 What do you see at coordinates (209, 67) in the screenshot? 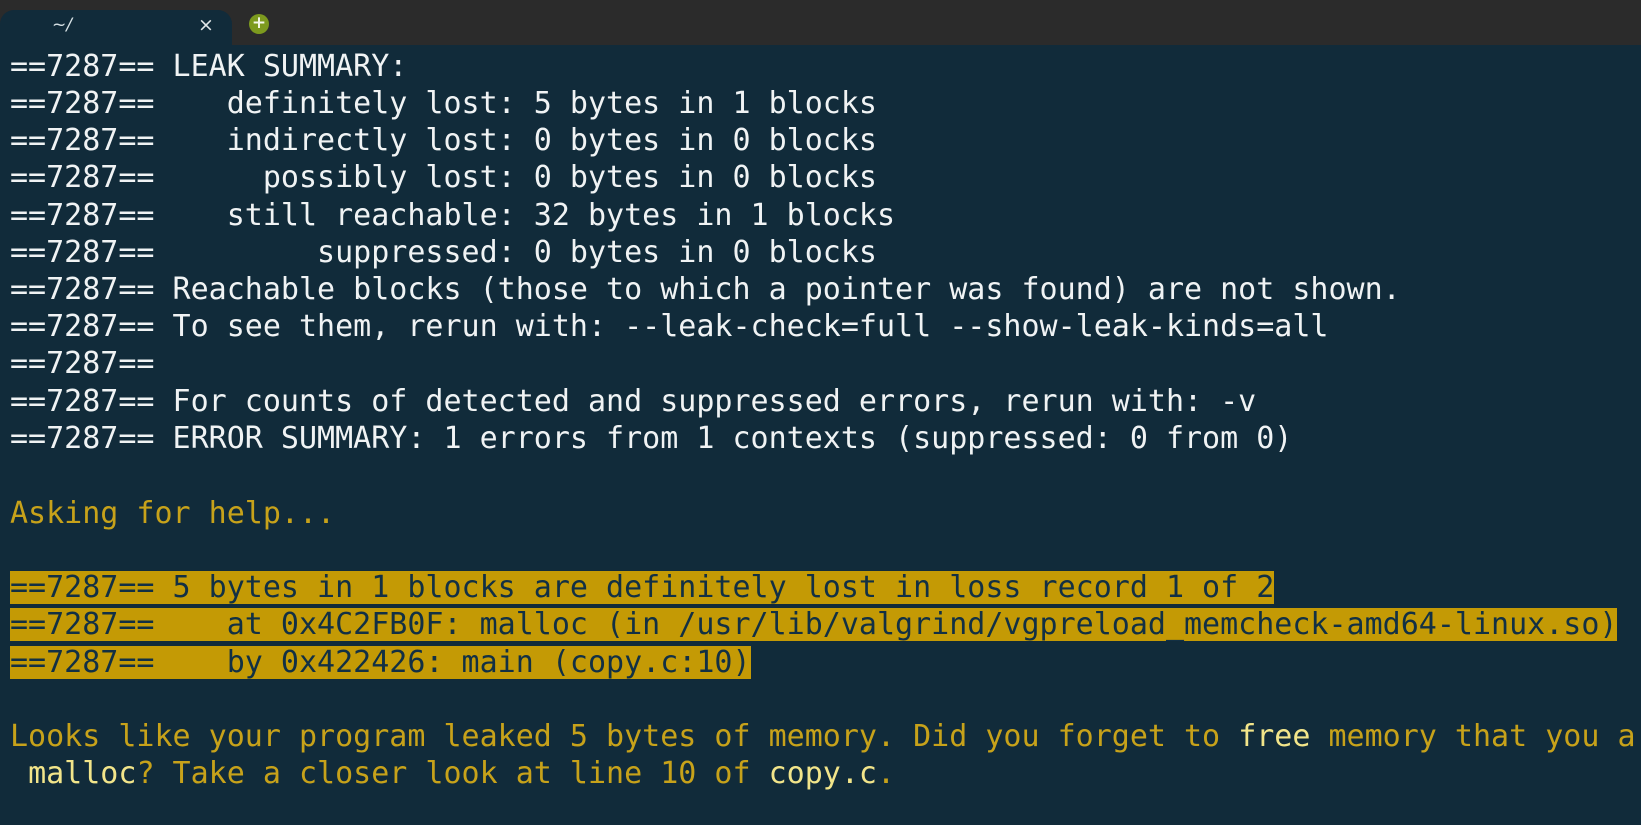
I see `output-line: ==7287== LEAK SUMMARY:` at bounding box center [209, 67].